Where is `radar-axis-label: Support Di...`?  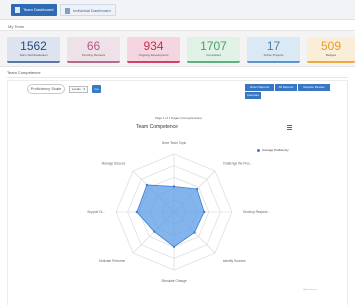
radar-axis-label: Support Di... is located at coordinates (96, 212).